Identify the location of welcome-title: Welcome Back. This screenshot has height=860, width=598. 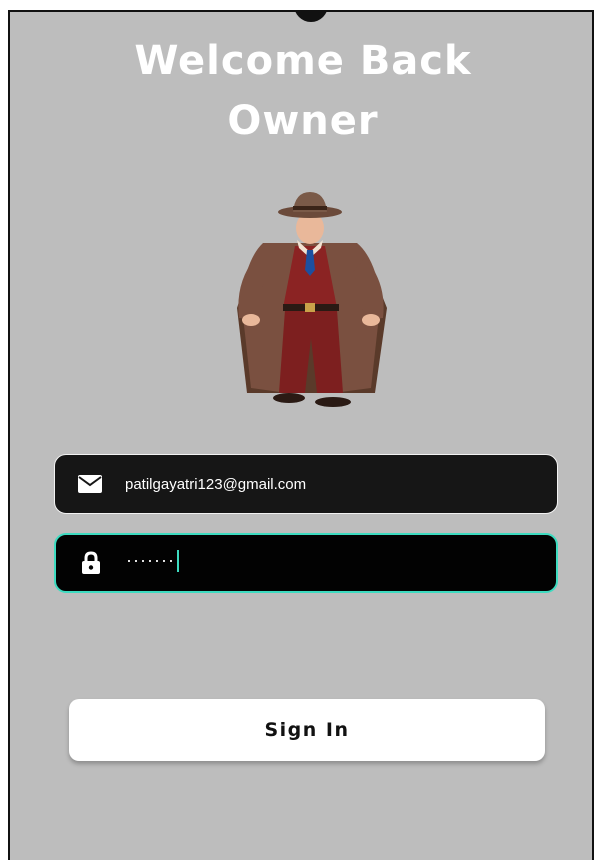
(303, 61).